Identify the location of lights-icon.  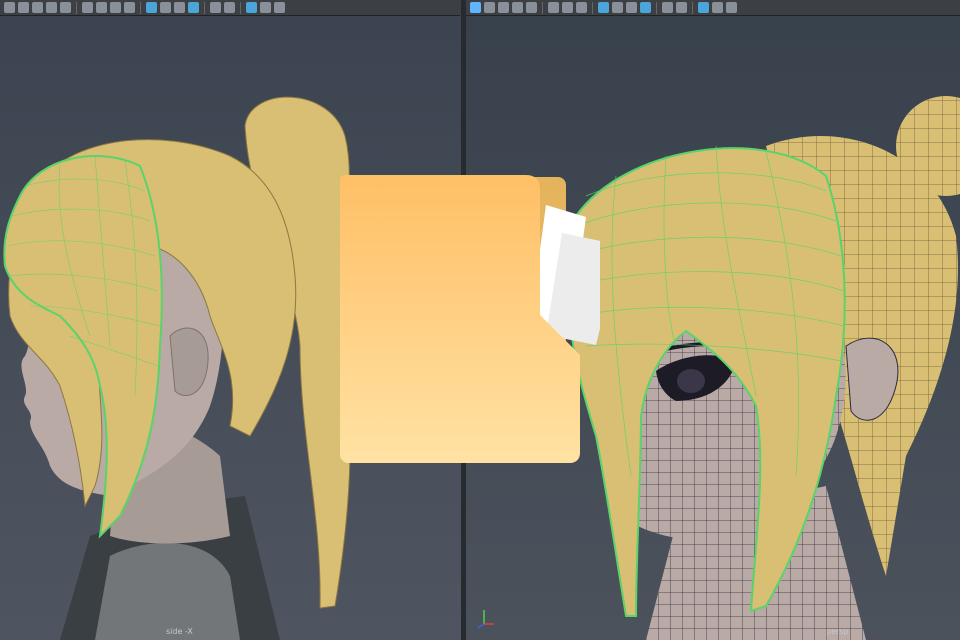
(681, 7).